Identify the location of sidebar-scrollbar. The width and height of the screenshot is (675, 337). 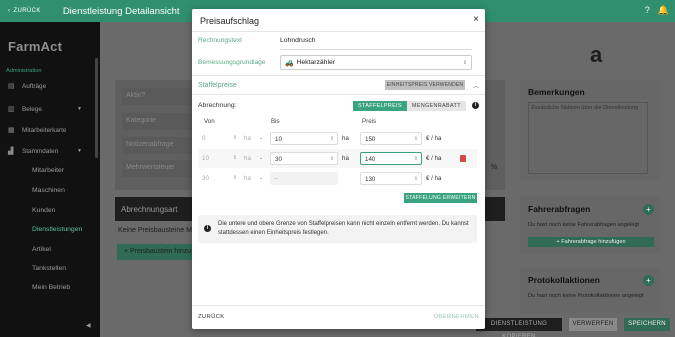
(96, 108).